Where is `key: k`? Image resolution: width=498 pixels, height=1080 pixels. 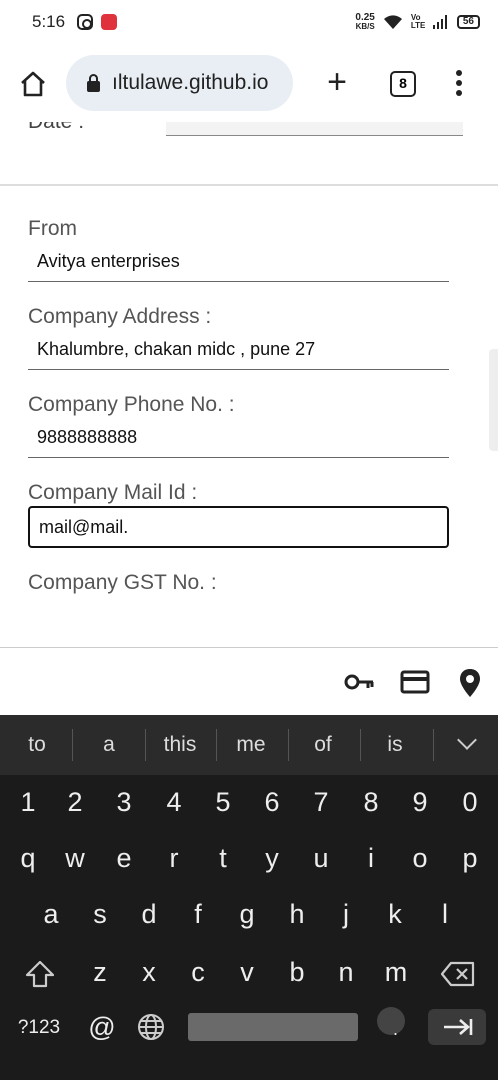 key: k is located at coordinates (395, 914).